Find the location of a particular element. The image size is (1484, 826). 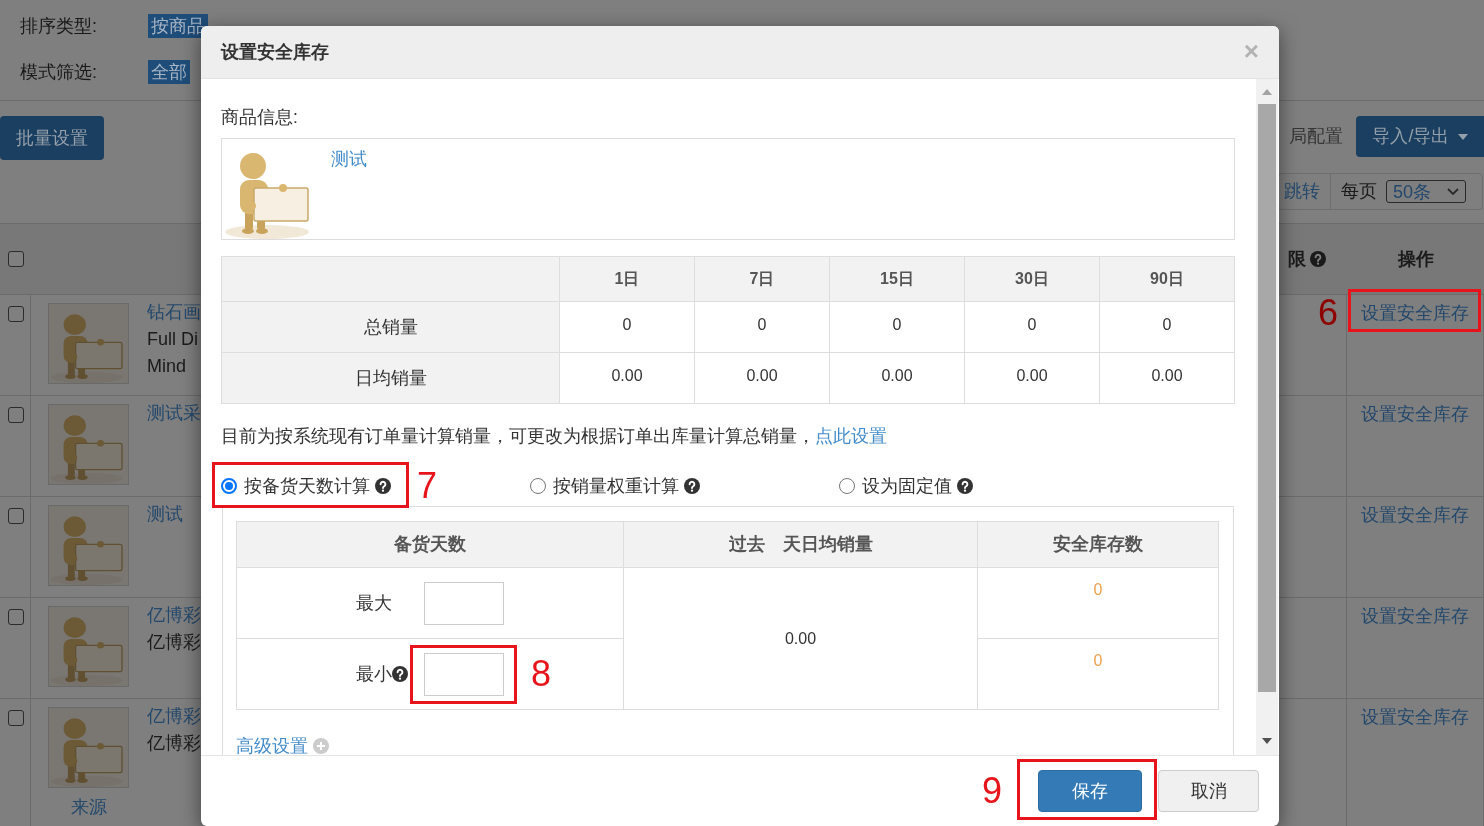

save-button: 保存 is located at coordinates (1090, 791).